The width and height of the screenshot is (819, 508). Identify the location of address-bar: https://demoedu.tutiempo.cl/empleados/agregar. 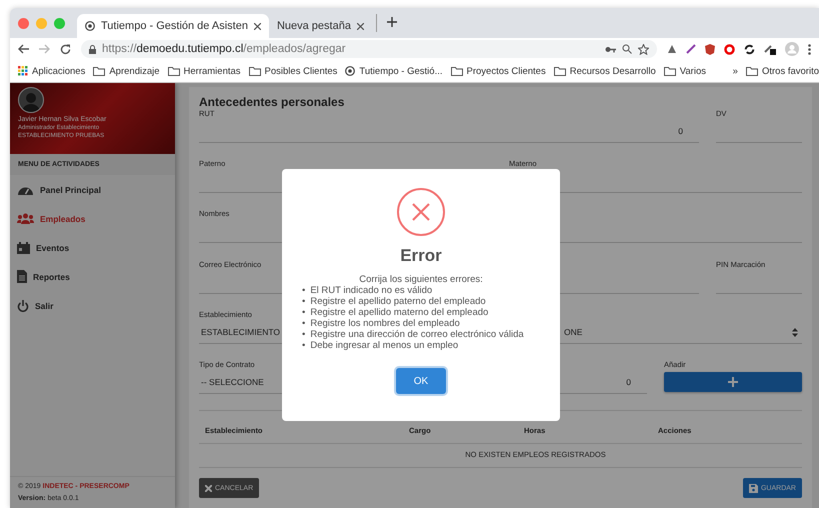
(369, 49).